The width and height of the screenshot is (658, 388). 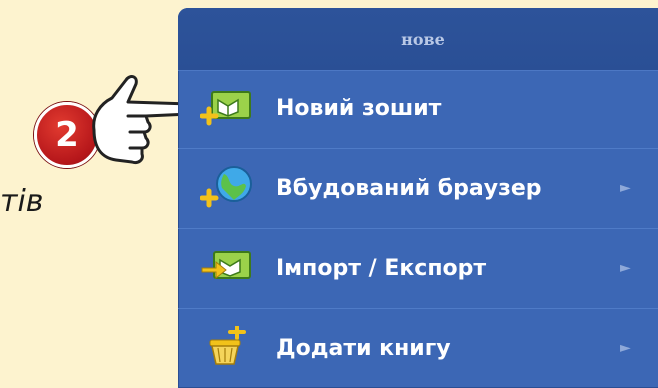 What do you see at coordinates (409, 188) in the screenshot?
I see `menu-item-label: Вбудований браузер` at bounding box center [409, 188].